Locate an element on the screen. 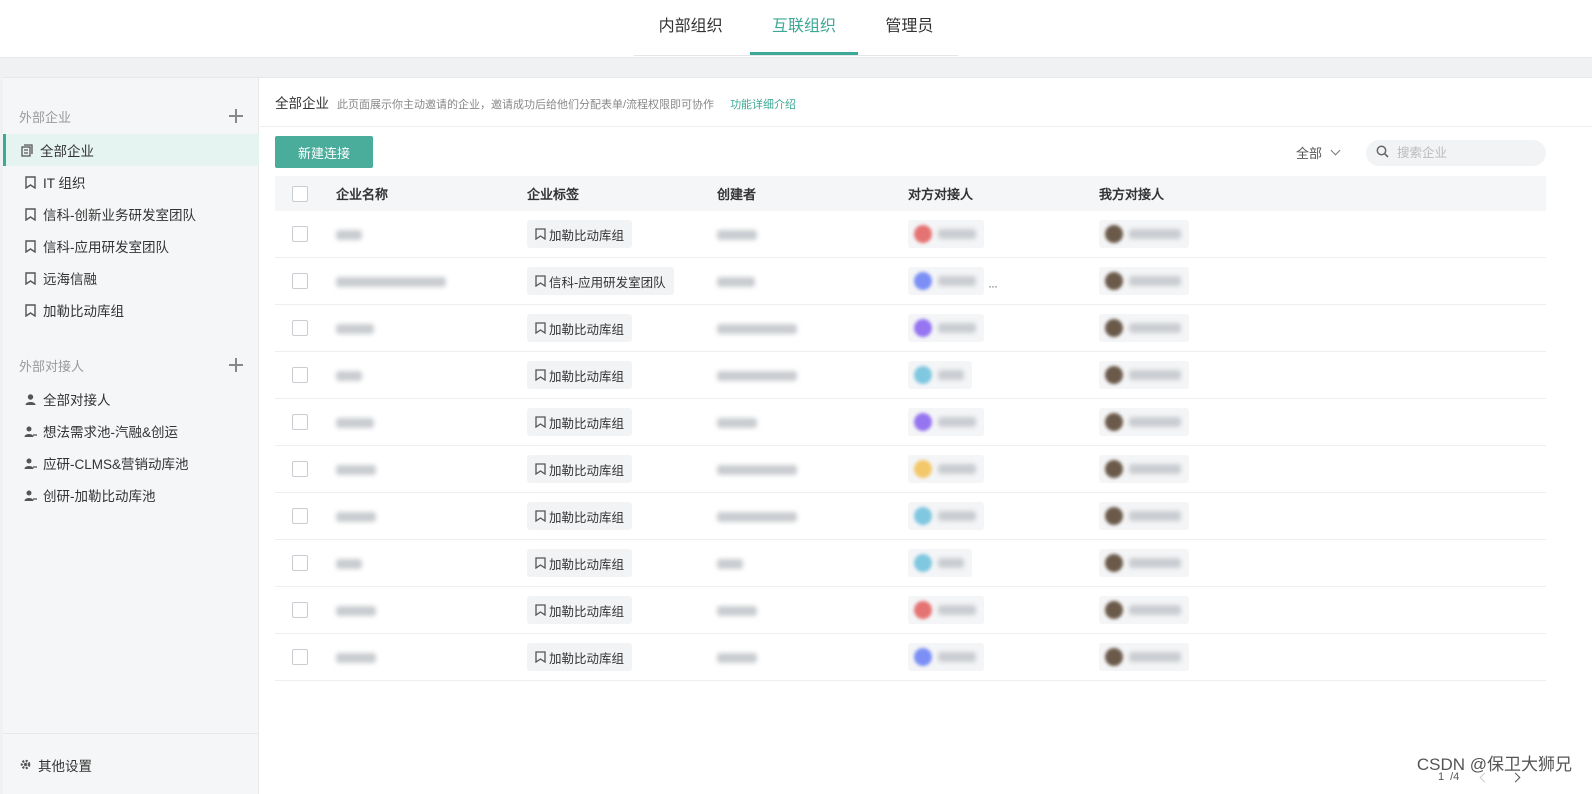 Image resolution: width=1592 pixels, height=794 pixels. feature-intro-link: 功能详细介绍 is located at coordinates (763, 104).